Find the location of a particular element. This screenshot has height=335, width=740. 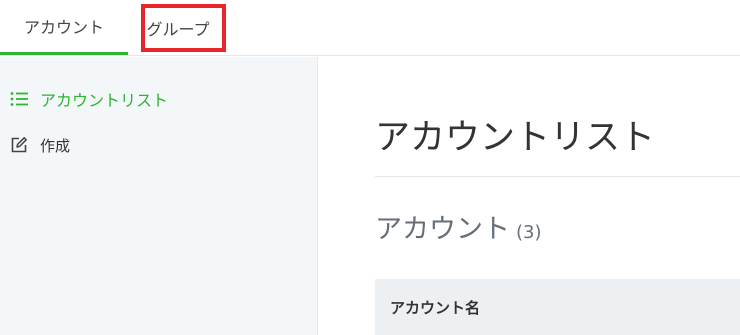

highlight-annotation-box is located at coordinates (183, 28).